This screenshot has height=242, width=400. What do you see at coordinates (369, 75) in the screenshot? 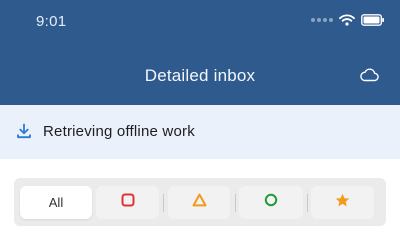
I see `cloud-icon` at bounding box center [369, 75].